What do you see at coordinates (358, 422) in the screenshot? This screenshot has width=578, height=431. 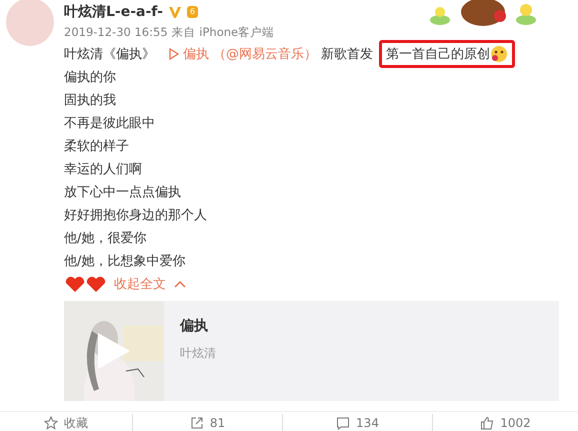 I see `comment-button: 134` at bounding box center [358, 422].